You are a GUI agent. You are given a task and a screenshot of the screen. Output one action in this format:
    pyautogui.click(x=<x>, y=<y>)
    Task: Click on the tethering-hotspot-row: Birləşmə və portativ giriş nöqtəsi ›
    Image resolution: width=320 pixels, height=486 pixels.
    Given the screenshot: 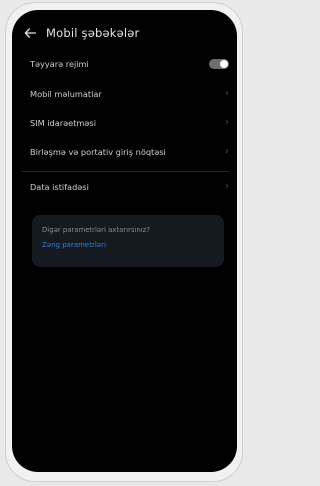 What is the action you would take?
    pyautogui.click(x=129, y=152)
    